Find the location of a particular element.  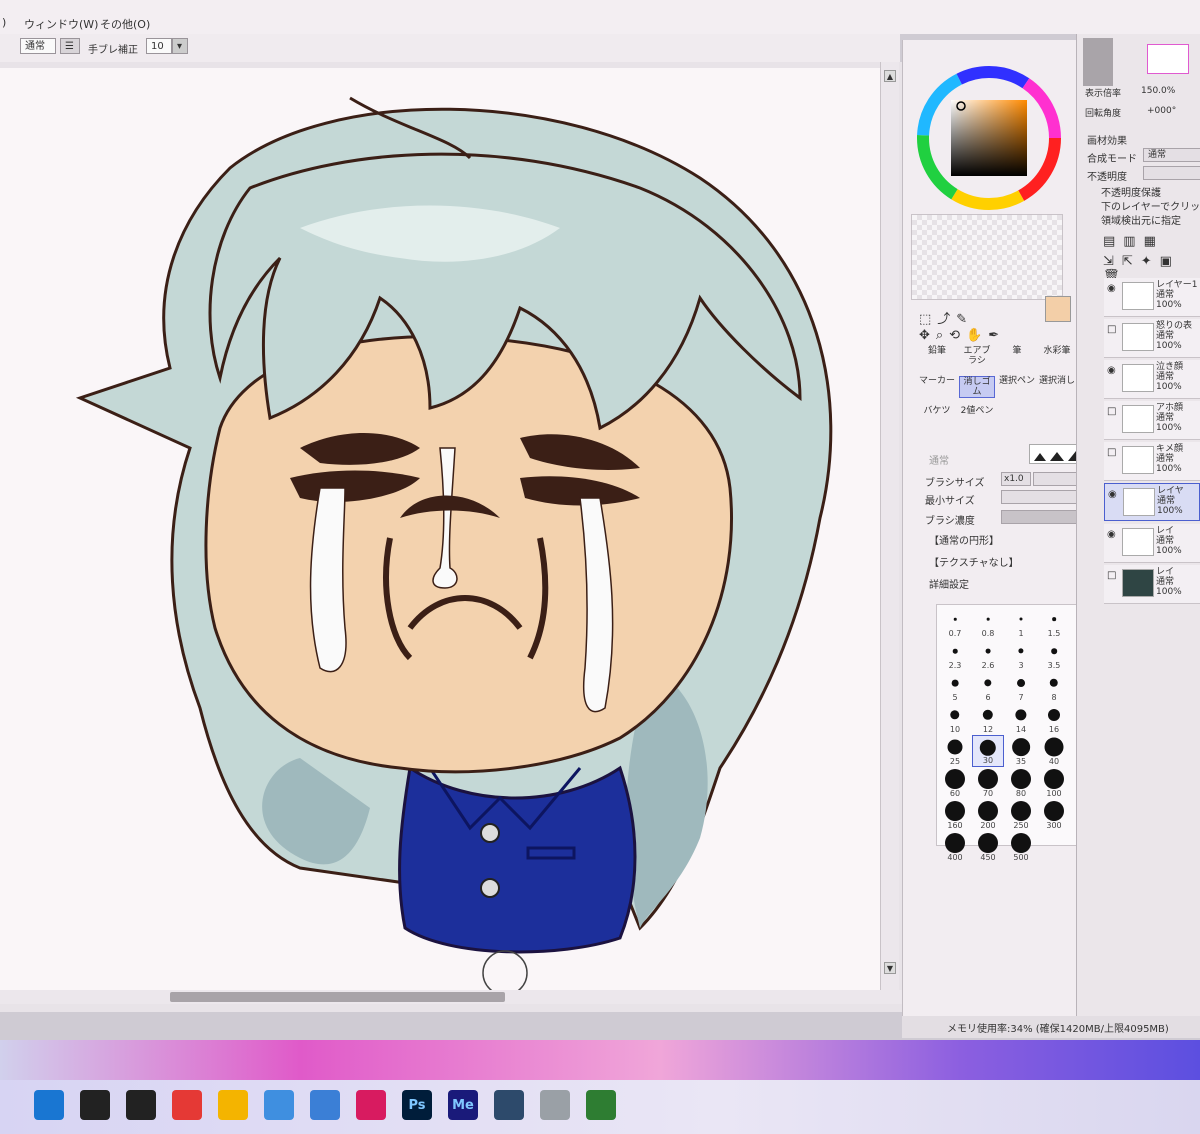

clipping-checkbox: 下のレイヤーでクリッピング is located at coordinates (1150, 205).